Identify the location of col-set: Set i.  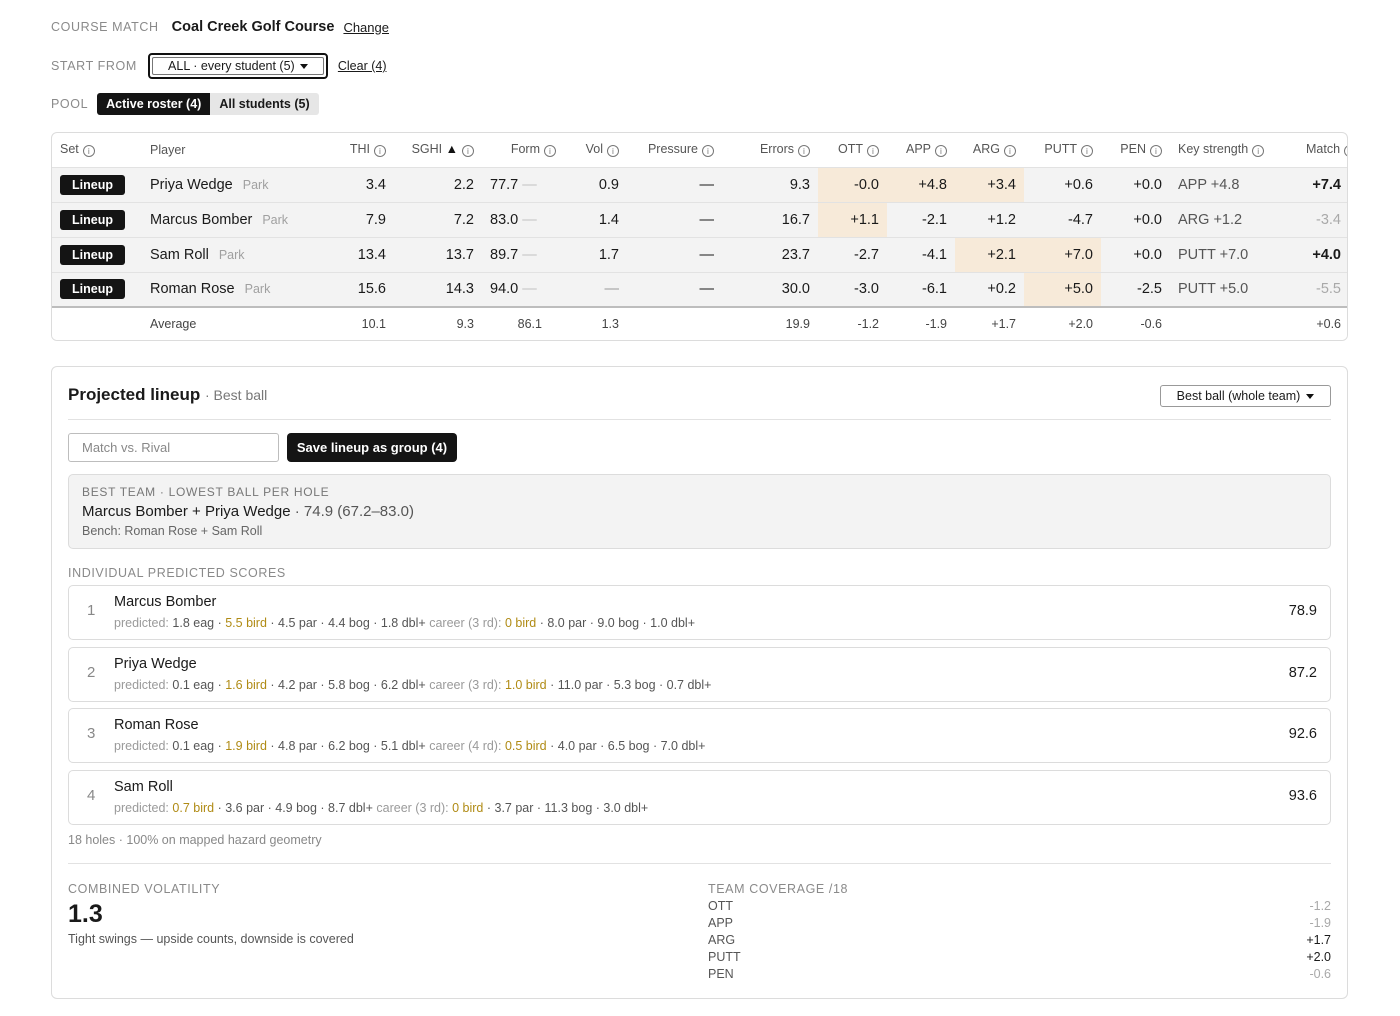
(97, 150).